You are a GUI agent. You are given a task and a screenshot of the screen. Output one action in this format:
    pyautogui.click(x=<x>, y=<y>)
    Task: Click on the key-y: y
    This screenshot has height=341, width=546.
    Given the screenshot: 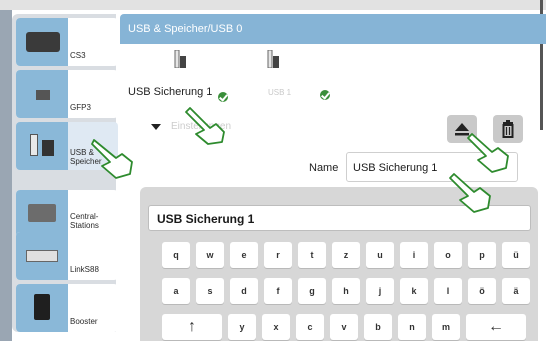 What is the action you would take?
    pyautogui.click(x=242, y=327)
    